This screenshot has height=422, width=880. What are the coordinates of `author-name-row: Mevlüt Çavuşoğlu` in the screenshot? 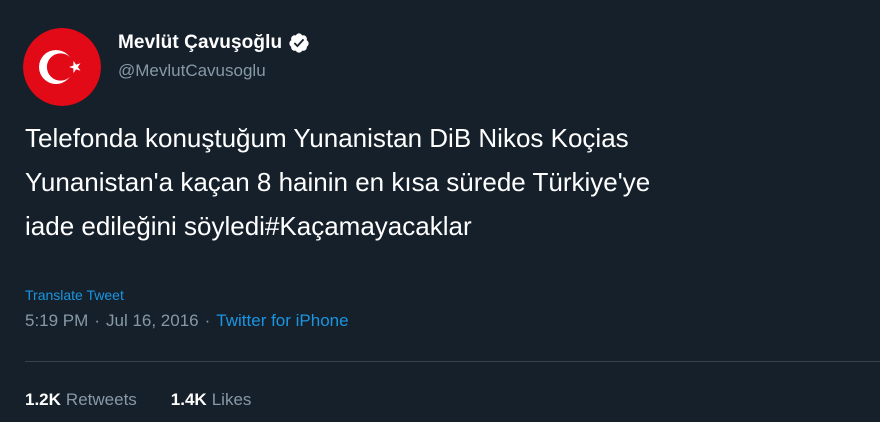 It's located at (214, 43).